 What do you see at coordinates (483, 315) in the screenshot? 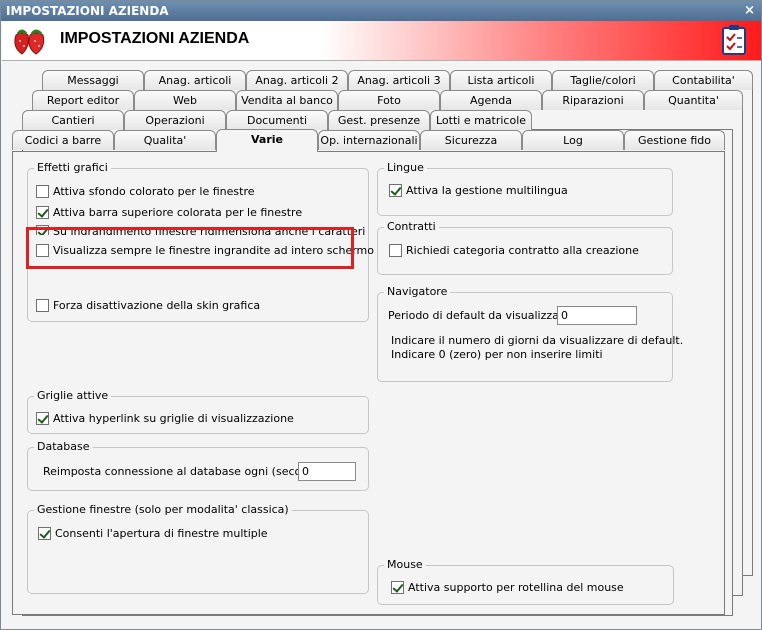
I see `periodo-default-label: Periodo di default da visualizzare :` at bounding box center [483, 315].